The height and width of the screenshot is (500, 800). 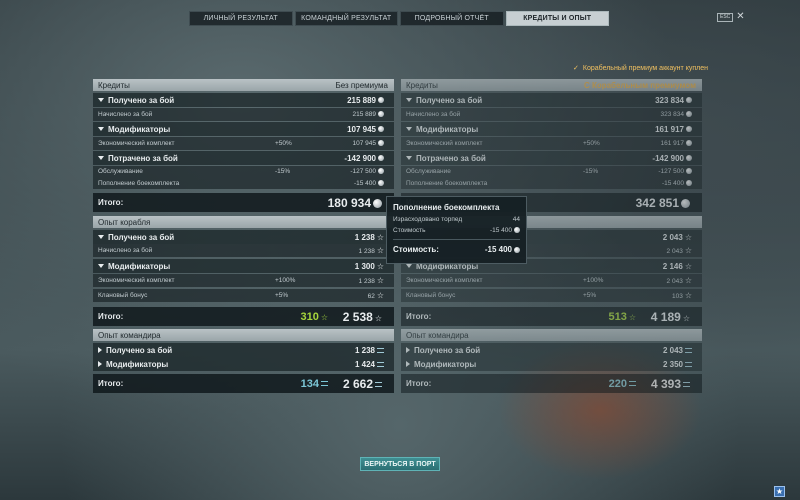 What do you see at coordinates (669, 100) in the screenshot?
I see `earned-value: 323 834` at bounding box center [669, 100].